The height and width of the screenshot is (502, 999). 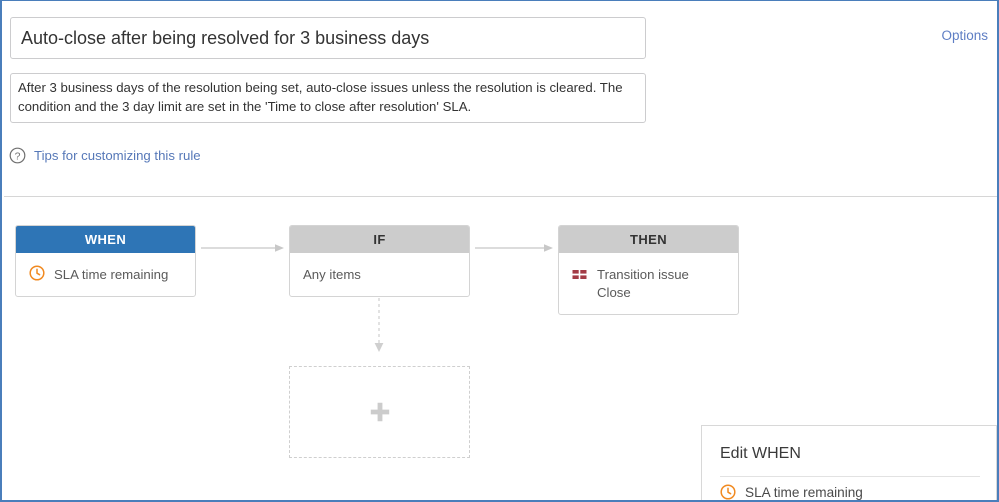 I want to click on flow-card-then-item-line2: Close, so click(x=614, y=292).